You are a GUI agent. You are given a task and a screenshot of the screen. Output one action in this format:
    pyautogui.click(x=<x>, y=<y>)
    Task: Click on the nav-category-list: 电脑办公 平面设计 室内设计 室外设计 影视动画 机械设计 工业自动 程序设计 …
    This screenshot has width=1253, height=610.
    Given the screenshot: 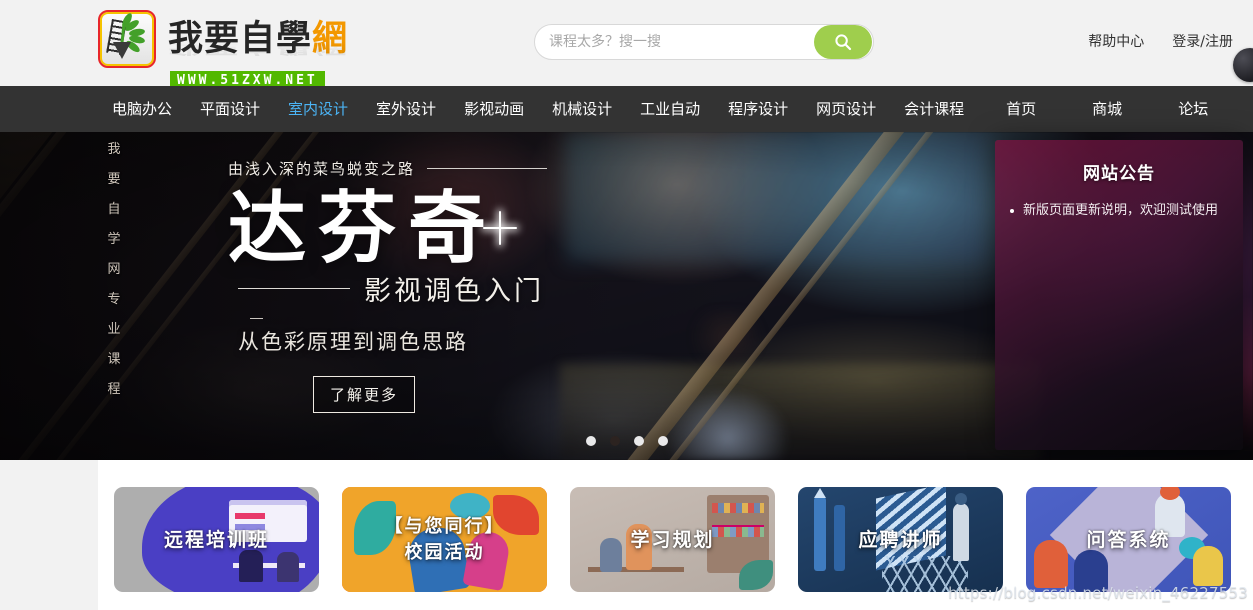 What is the action you would take?
    pyautogui.click(x=538, y=109)
    